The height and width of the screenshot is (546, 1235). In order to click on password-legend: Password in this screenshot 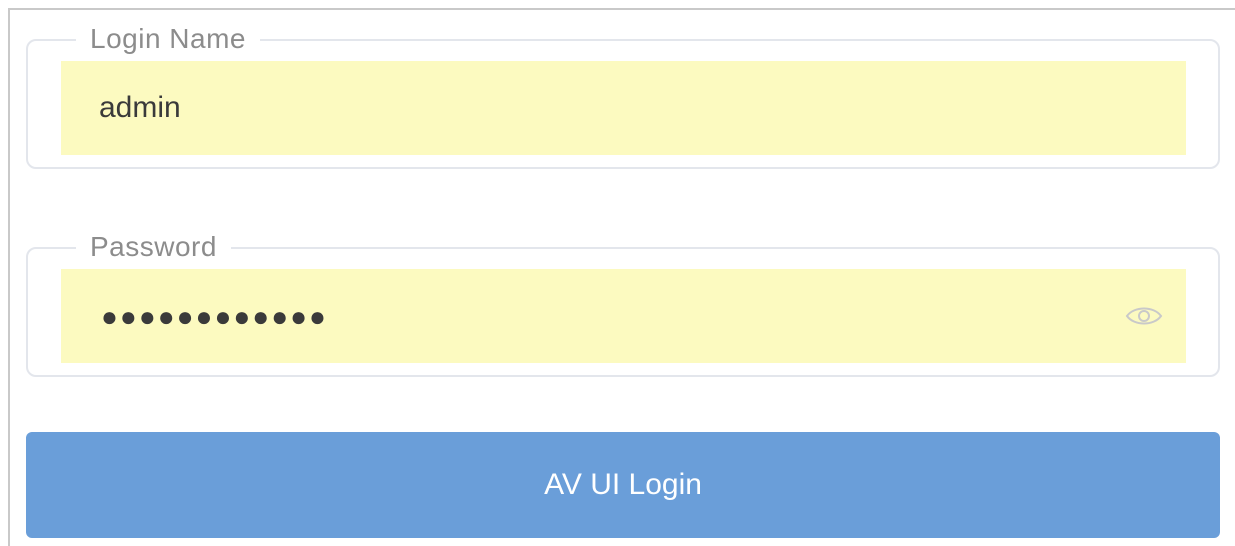, I will do `click(153, 247)`.